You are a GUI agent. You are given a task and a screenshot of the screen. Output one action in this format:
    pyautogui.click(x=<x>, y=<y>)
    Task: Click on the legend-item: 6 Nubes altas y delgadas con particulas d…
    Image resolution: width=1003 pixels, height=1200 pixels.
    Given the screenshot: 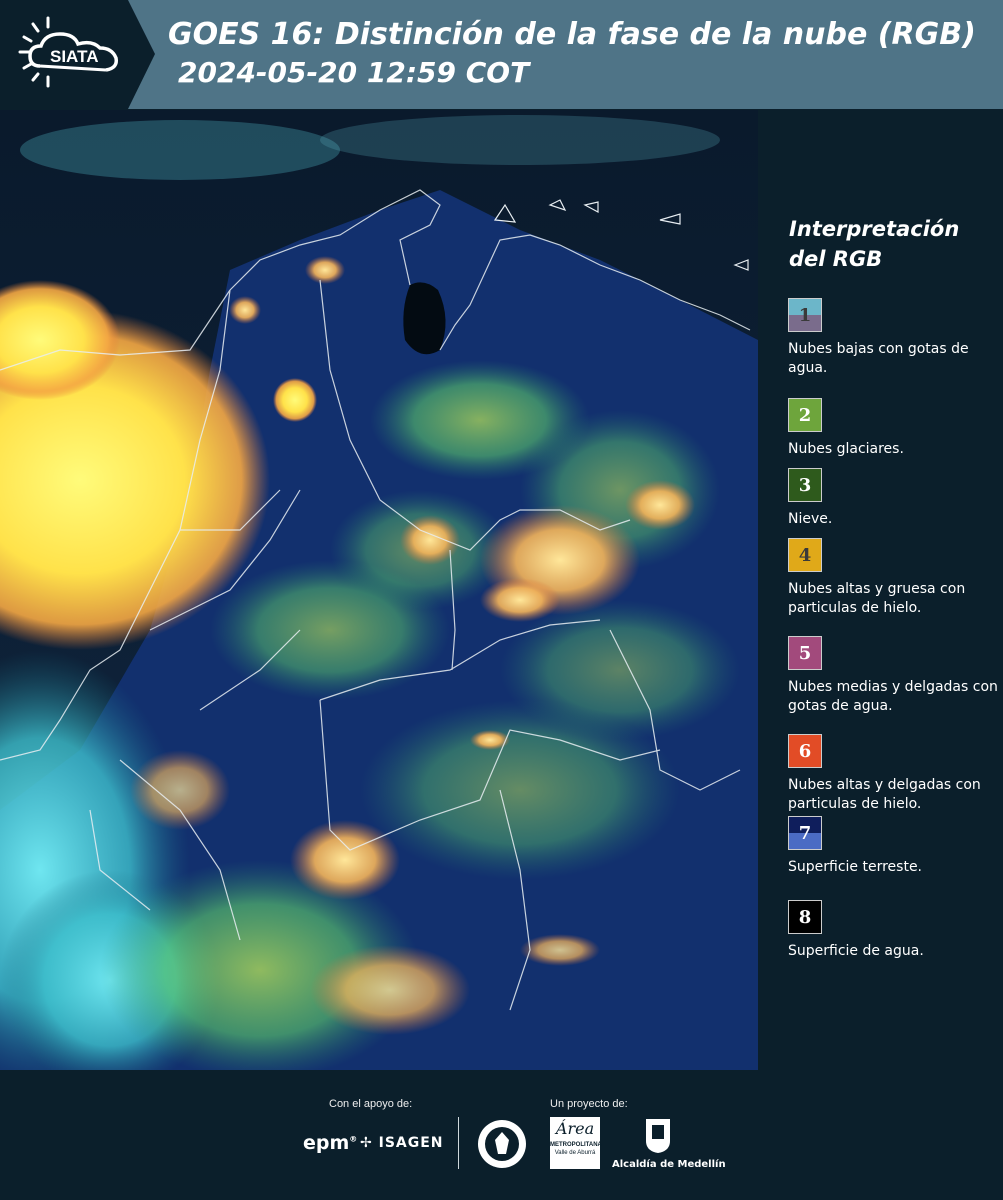 What is the action you would take?
    pyautogui.click(x=893, y=774)
    